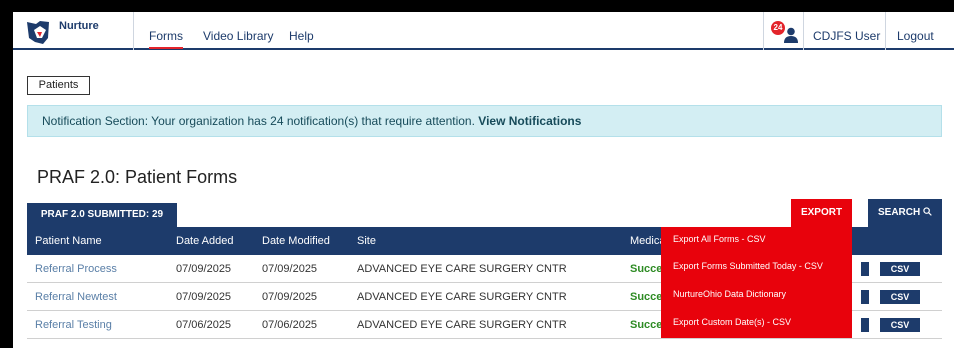 The width and height of the screenshot is (954, 348). Describe the element at coordinates (76, 269) in the screenshot. I see `patient-name-link: Referral Process` at that location.